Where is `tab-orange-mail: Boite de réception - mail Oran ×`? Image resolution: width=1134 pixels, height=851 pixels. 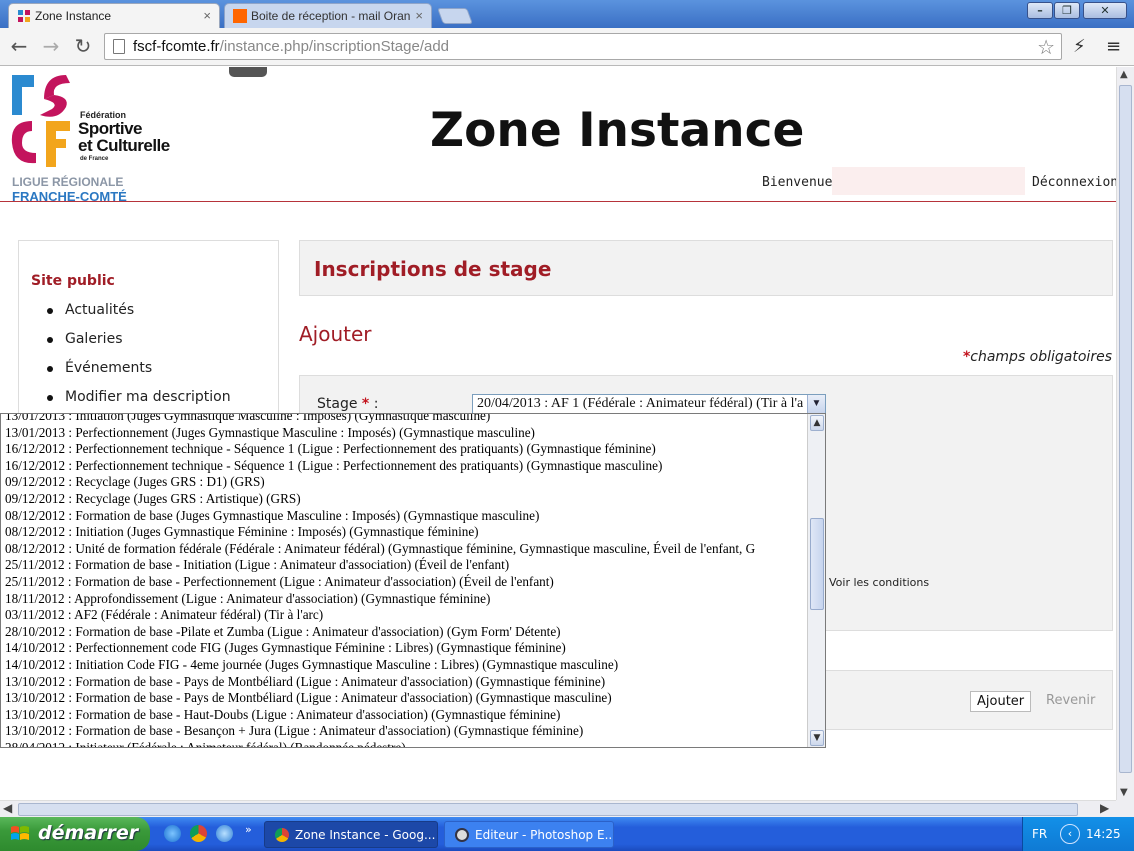 tab-orange-mail: Boite de réception - mail Oran × is located at coordinates (328, 15).